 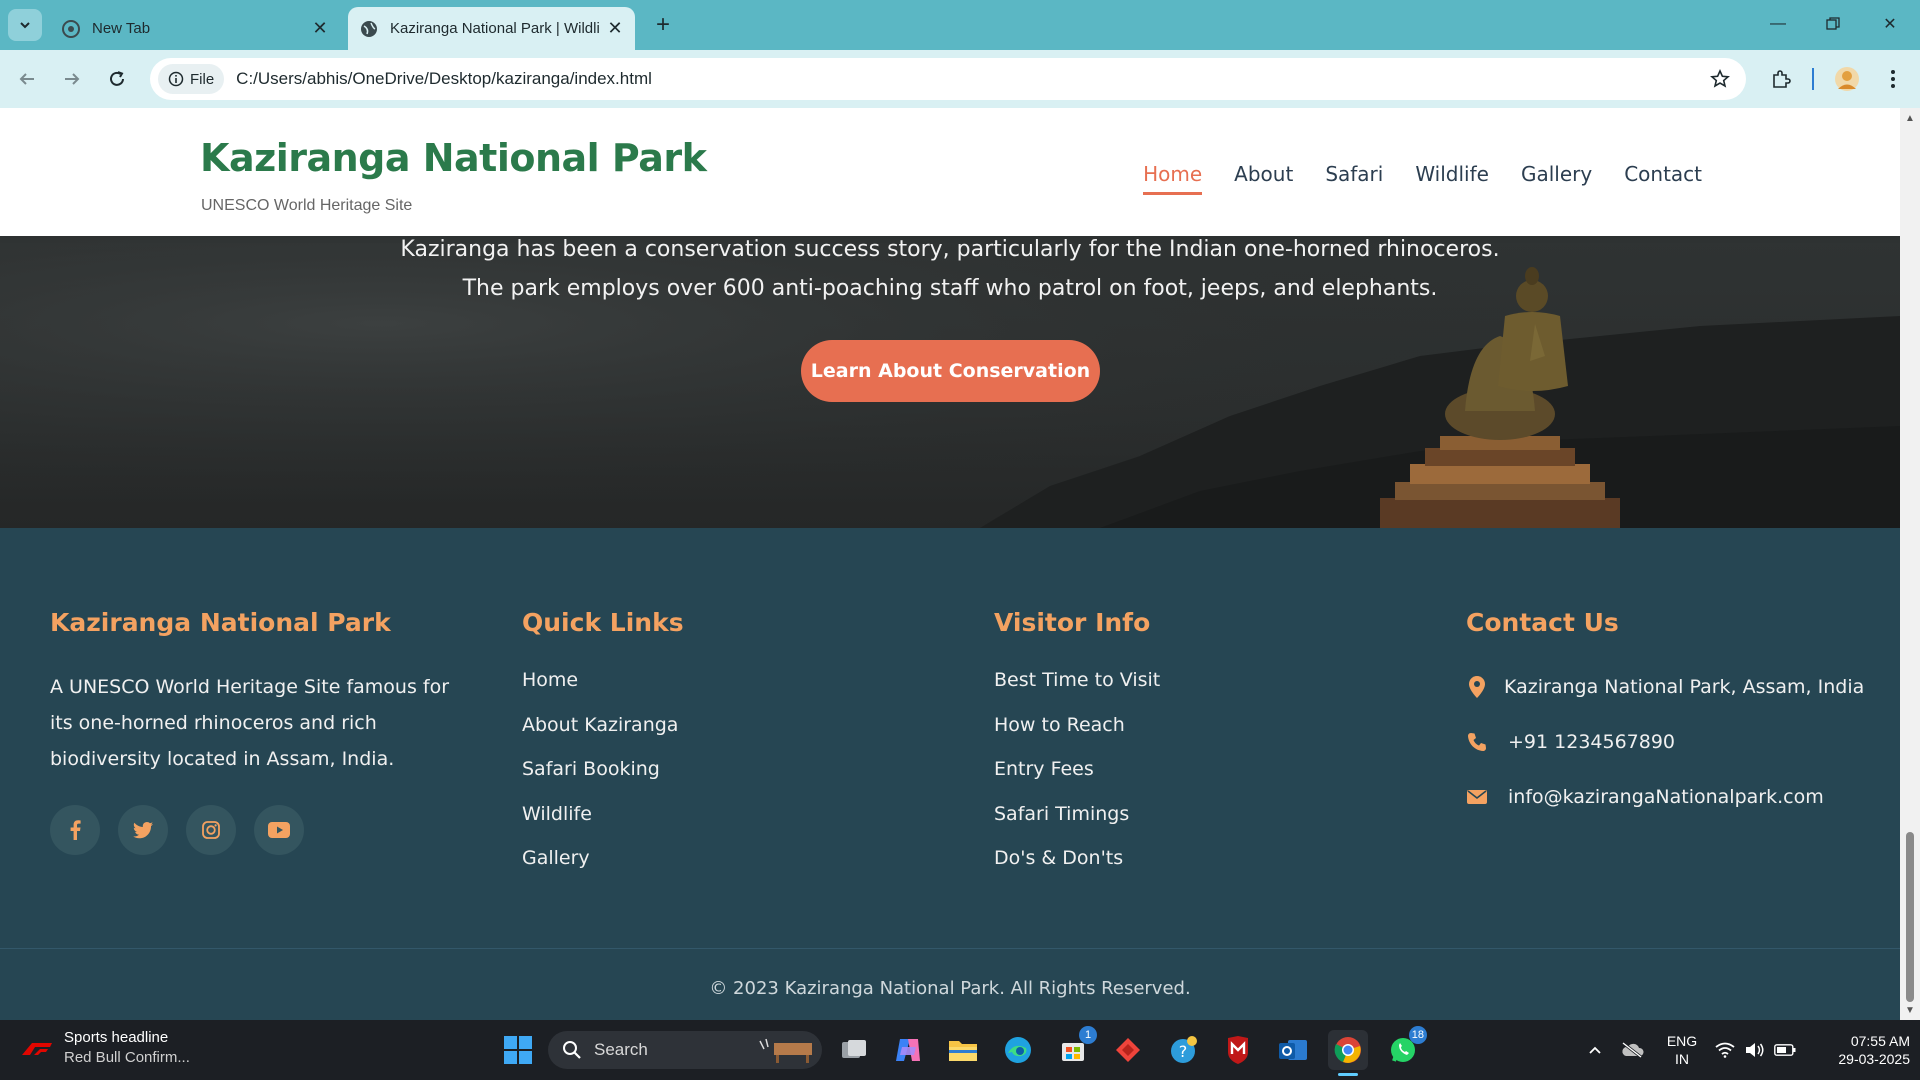 What do you see at coordinates (369, 29) in the screenshot?
I see `globe-icon` at bounding box center [369, 29].